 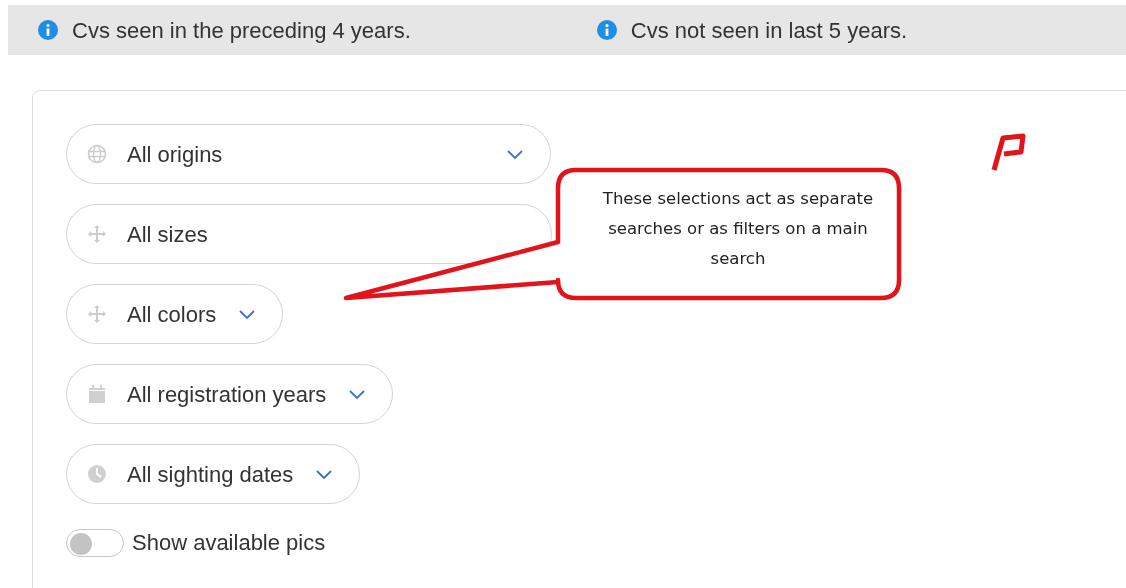 I want to click on filter-dropdown: All registration years, so click(x=230, y=394).